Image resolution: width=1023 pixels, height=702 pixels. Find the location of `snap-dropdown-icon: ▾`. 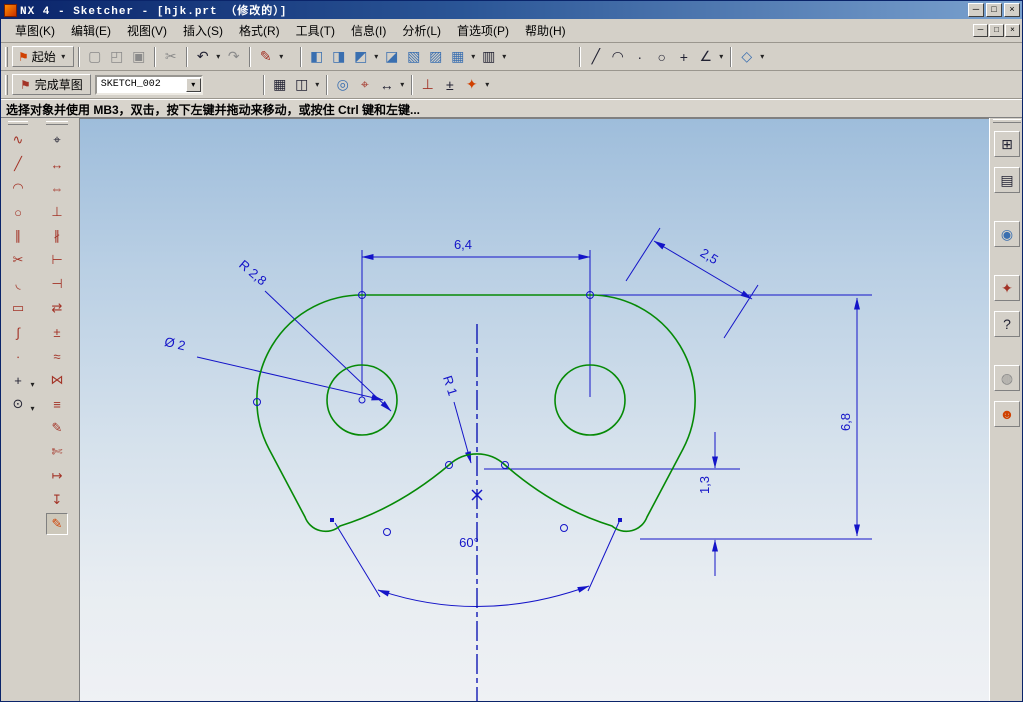

snap-dropdown-icon: ▾ is located at coordinates (721, 56).